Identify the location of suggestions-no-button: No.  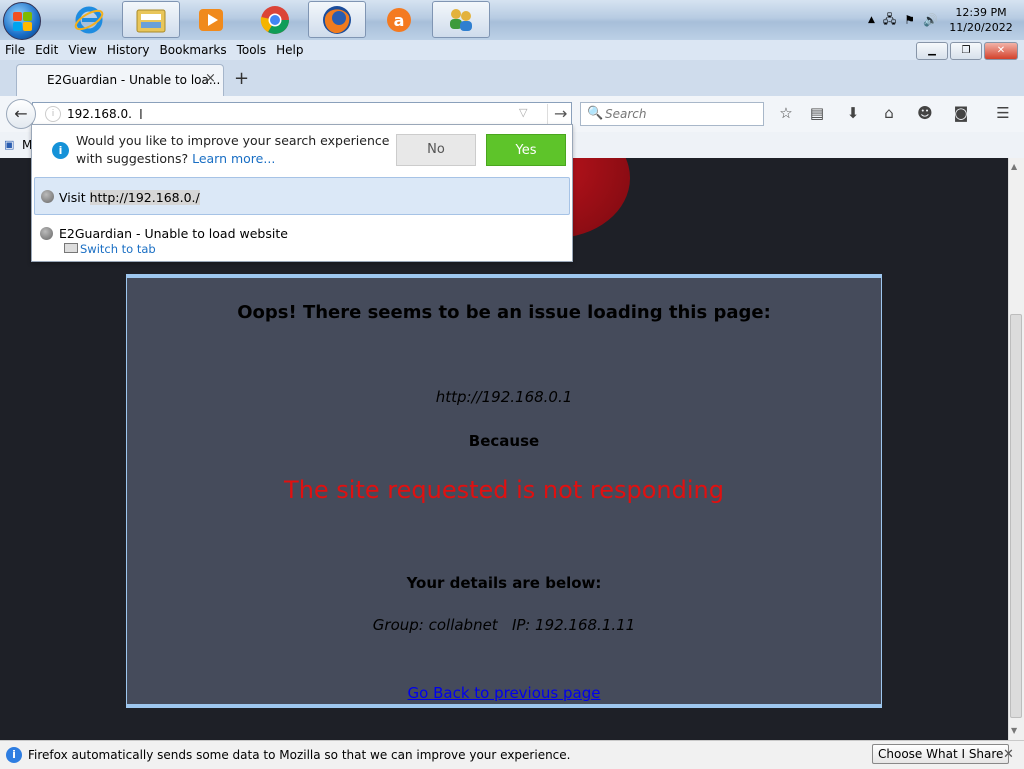
(436, 150).